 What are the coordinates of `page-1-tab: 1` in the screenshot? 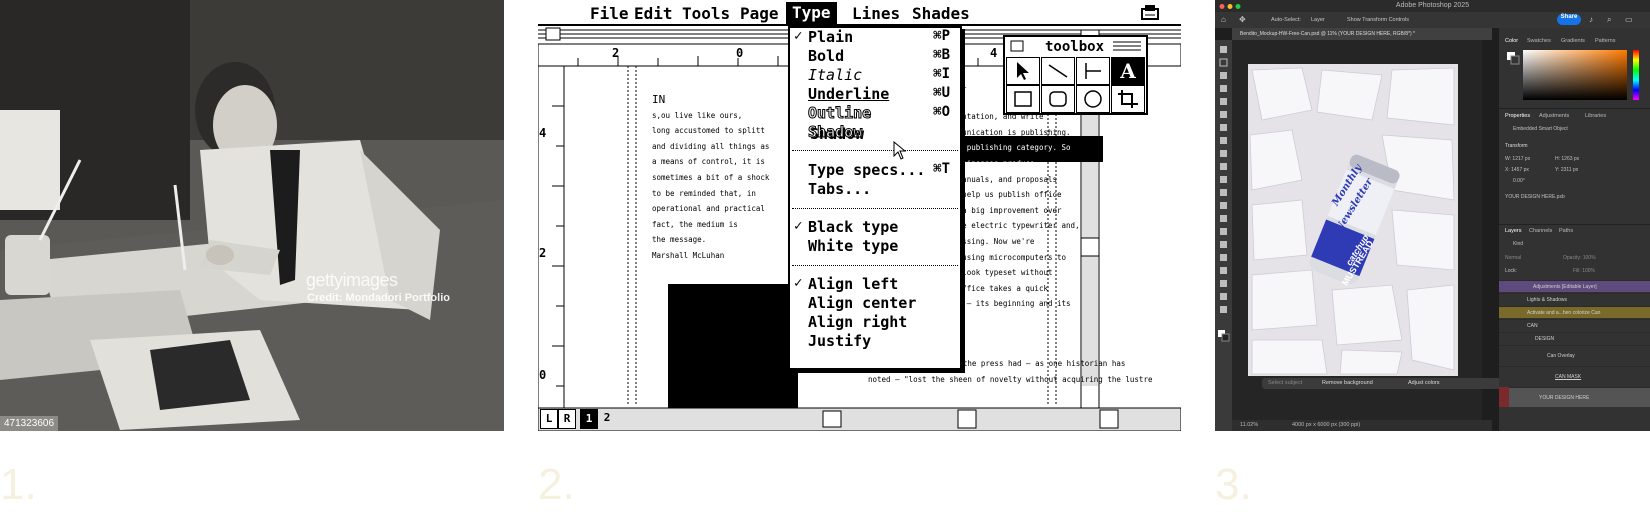 It's located at (589, 419).